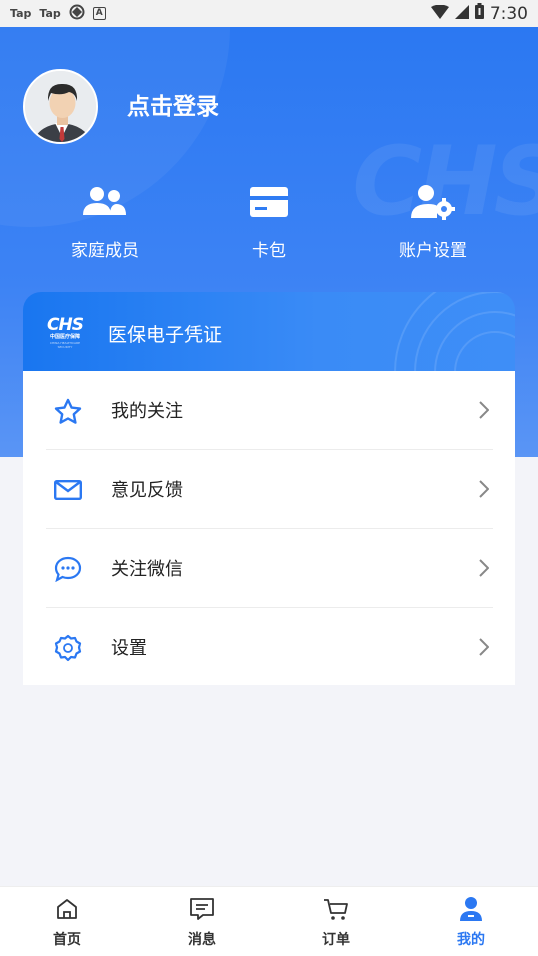  Describe the element at coordinates (433, 251) in the screenshot. I see `quick-action-label: 账户设置` at that location.